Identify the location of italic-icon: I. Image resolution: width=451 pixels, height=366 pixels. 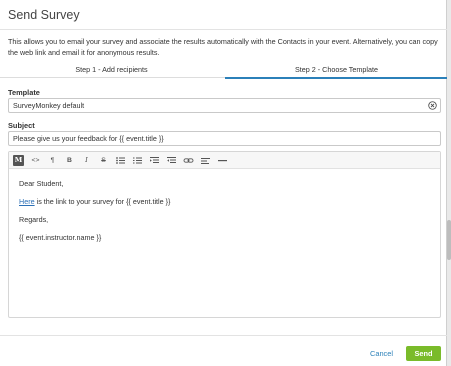
(86, 160).